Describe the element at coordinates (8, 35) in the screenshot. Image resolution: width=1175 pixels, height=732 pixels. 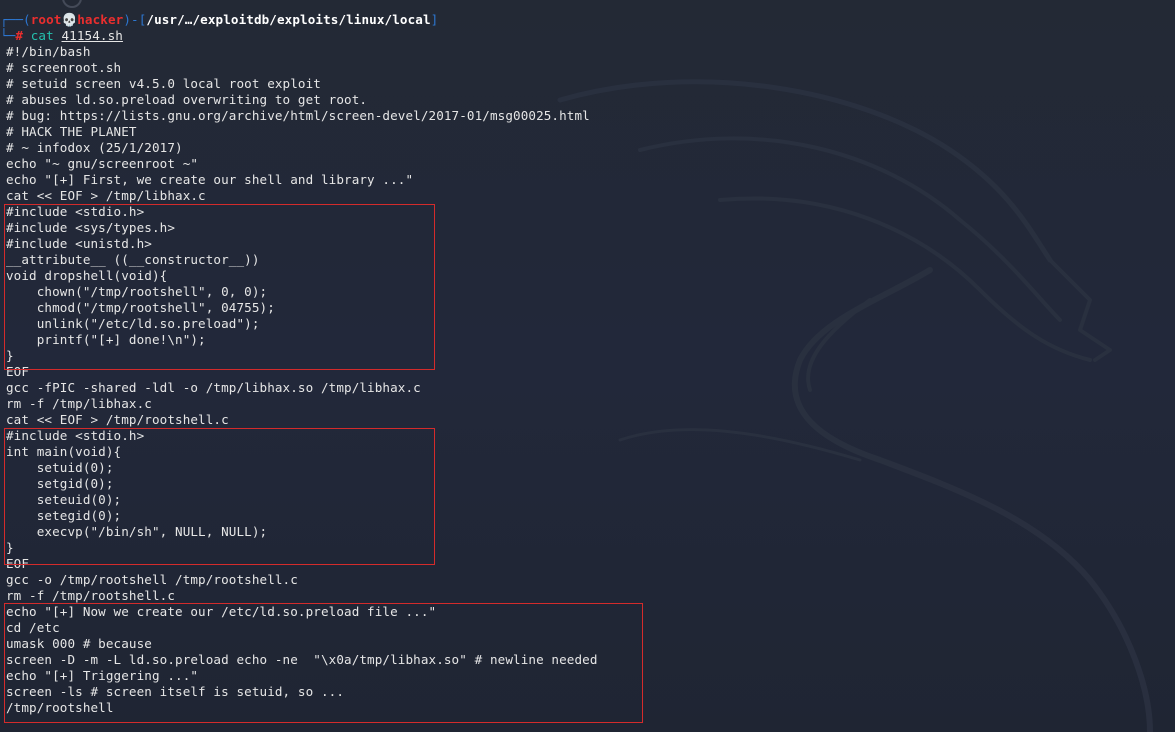
I see `prompt-frame-bottom: └─` at that location.